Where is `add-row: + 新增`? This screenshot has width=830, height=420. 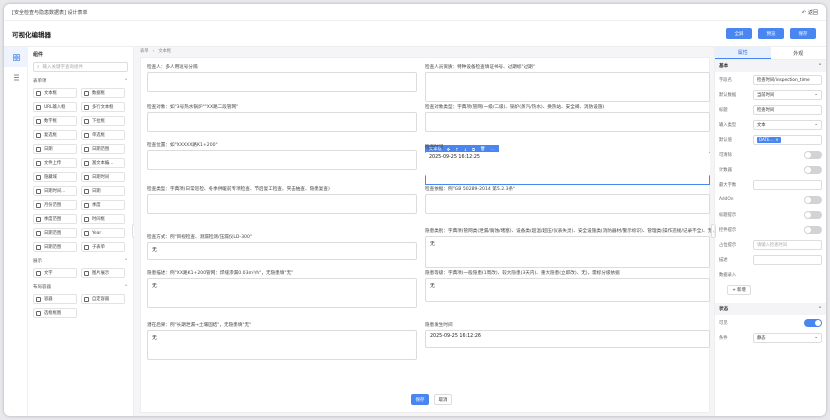
add-row: + 新增 is located at coordinates (770, 289).